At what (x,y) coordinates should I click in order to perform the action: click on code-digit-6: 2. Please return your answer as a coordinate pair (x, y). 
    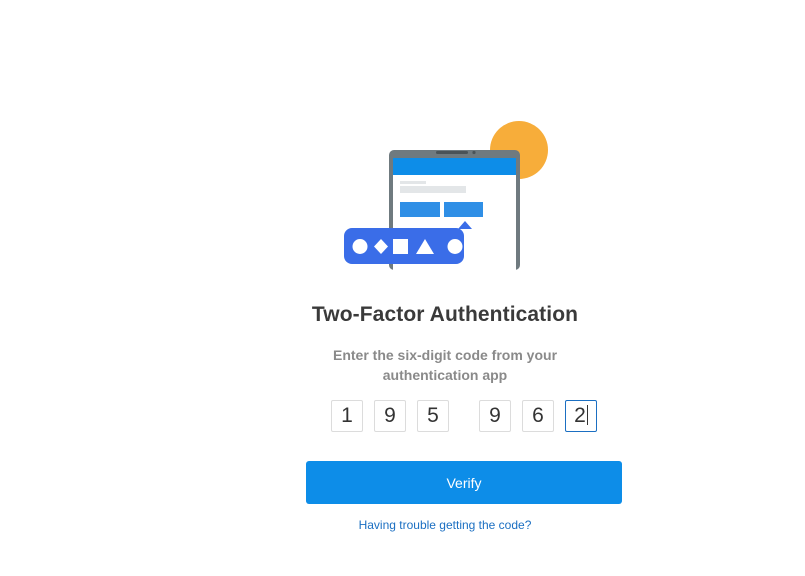
    Looking at the image, I should click on (581, 416).